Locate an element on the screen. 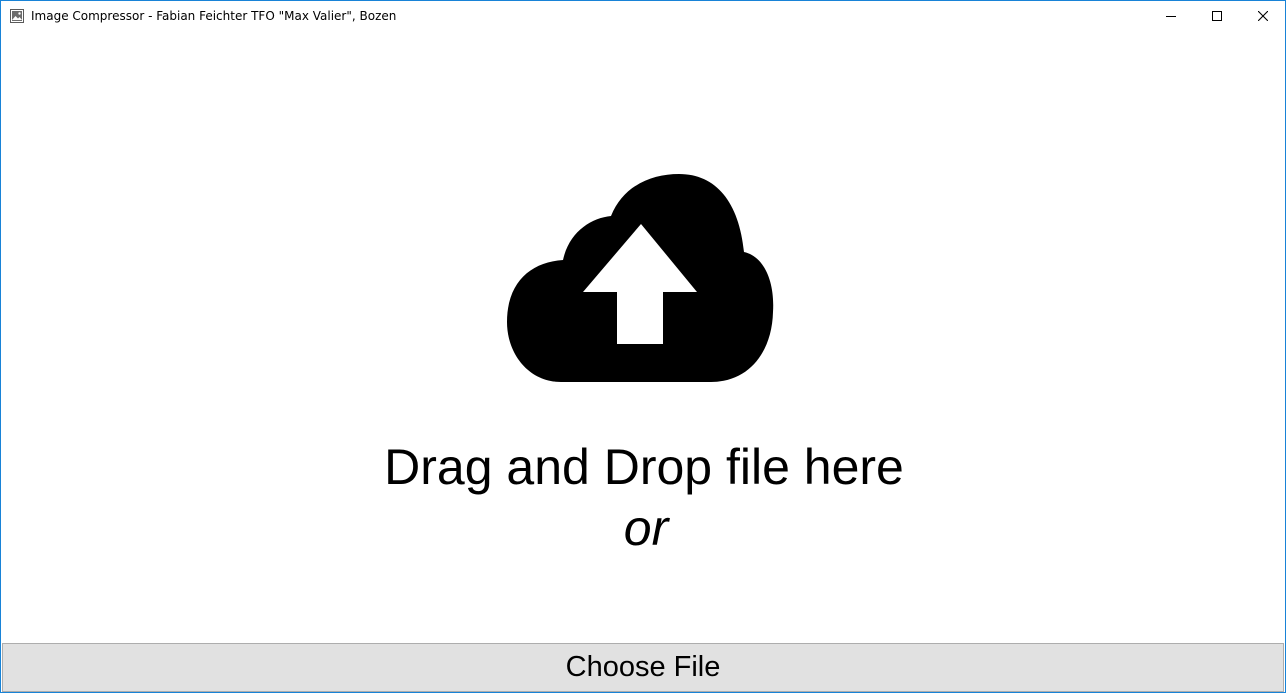  drop-heading: Drag and Drop file here is located at coordinates (644, 467).